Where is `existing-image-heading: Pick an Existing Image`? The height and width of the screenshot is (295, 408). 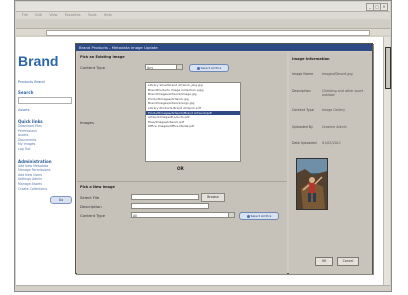 existing-image-heading: Pick an Existing Image is located at coordinates (102, 57).